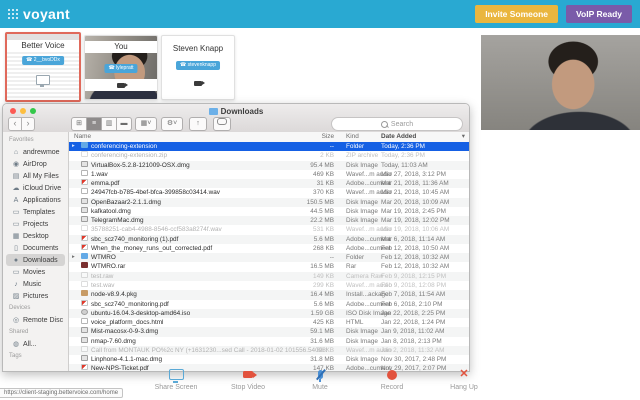  Describe the element at coordinates (16, 260) in the screenshot. I see `downloads-icon: ●` at that location.